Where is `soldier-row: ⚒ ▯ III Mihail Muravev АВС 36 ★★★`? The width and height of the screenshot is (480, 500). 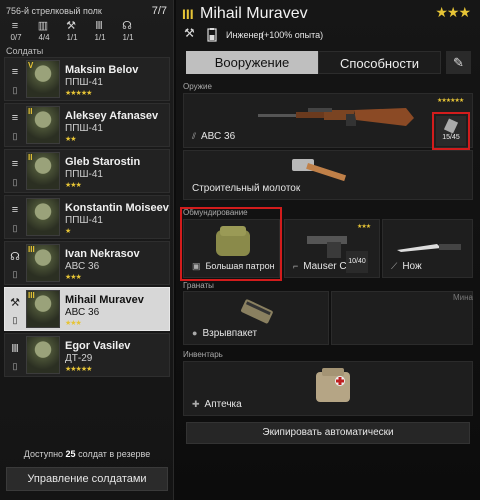 soldier-row: ⚒ ▯ III Mihail Muravev АВС 36 ★★★ is located at coordinates (87, 309).